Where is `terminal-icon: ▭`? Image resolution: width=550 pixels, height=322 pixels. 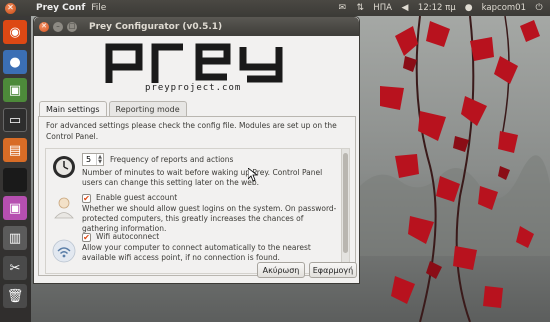 terminal-icon: ▭ is located at coordinates (15, 120).